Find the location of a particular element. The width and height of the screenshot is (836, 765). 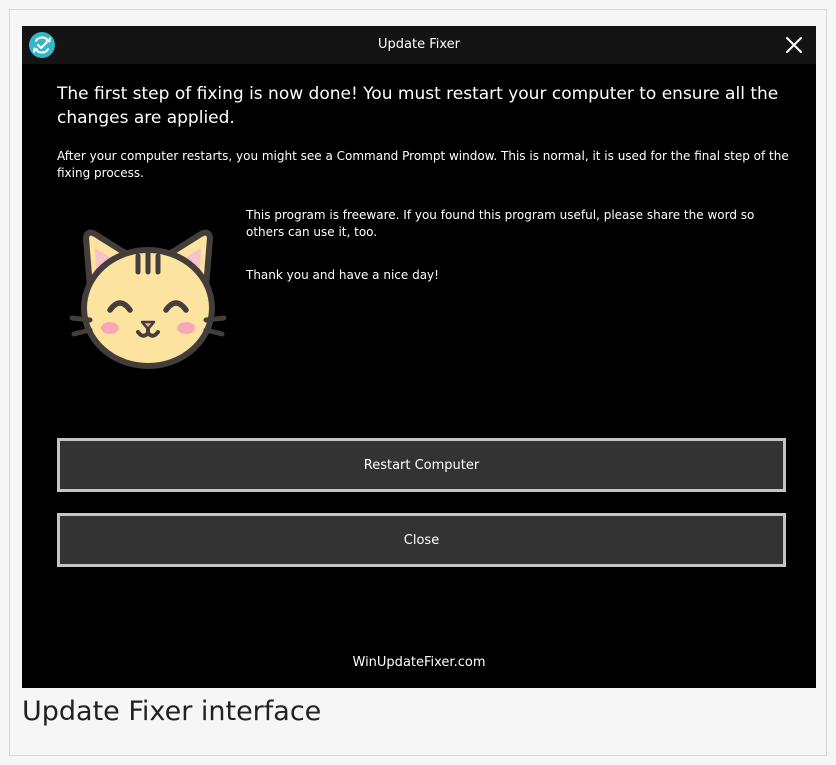

figure-caption: Update Fixer interface is located at coordinates (172, 711).